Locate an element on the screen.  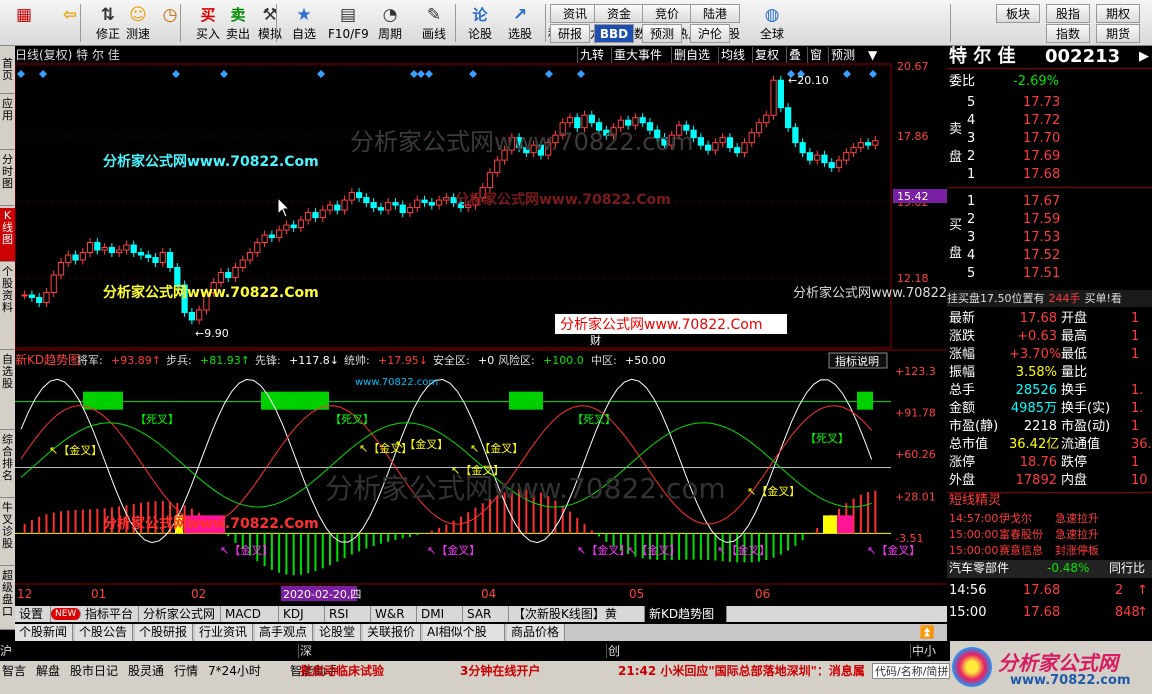
status-item: 股灵通 is located at coordinates (146, 671).